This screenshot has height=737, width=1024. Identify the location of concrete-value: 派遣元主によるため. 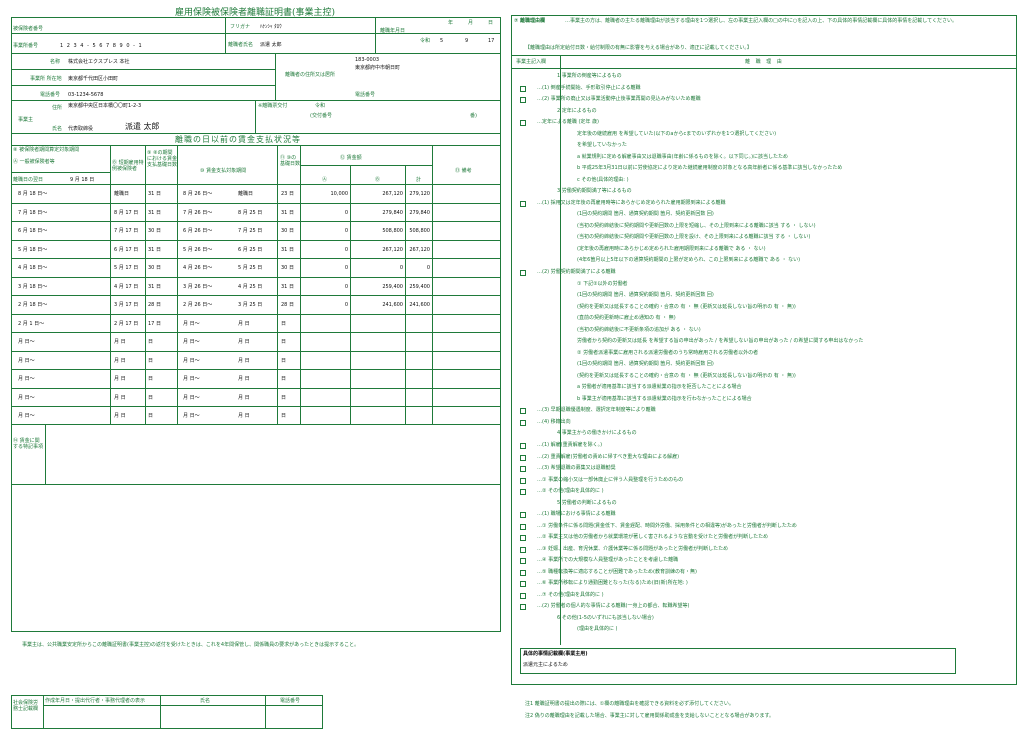
(545, 665).